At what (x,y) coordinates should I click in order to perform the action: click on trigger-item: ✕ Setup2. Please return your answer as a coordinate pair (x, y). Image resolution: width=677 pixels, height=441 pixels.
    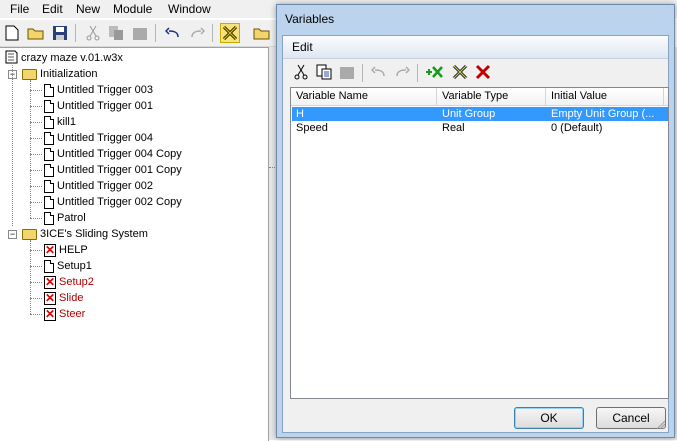
    Looking at the image, I should click on (69, 282).